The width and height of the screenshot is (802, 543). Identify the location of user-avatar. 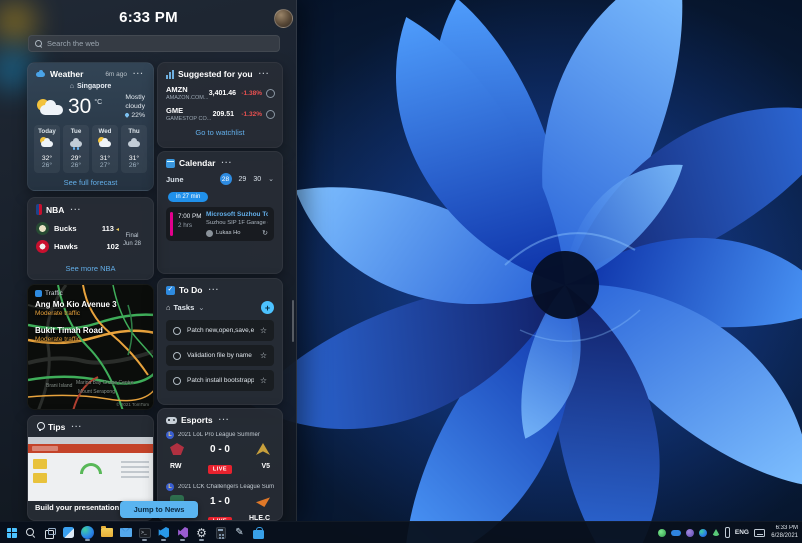
(283, 18).